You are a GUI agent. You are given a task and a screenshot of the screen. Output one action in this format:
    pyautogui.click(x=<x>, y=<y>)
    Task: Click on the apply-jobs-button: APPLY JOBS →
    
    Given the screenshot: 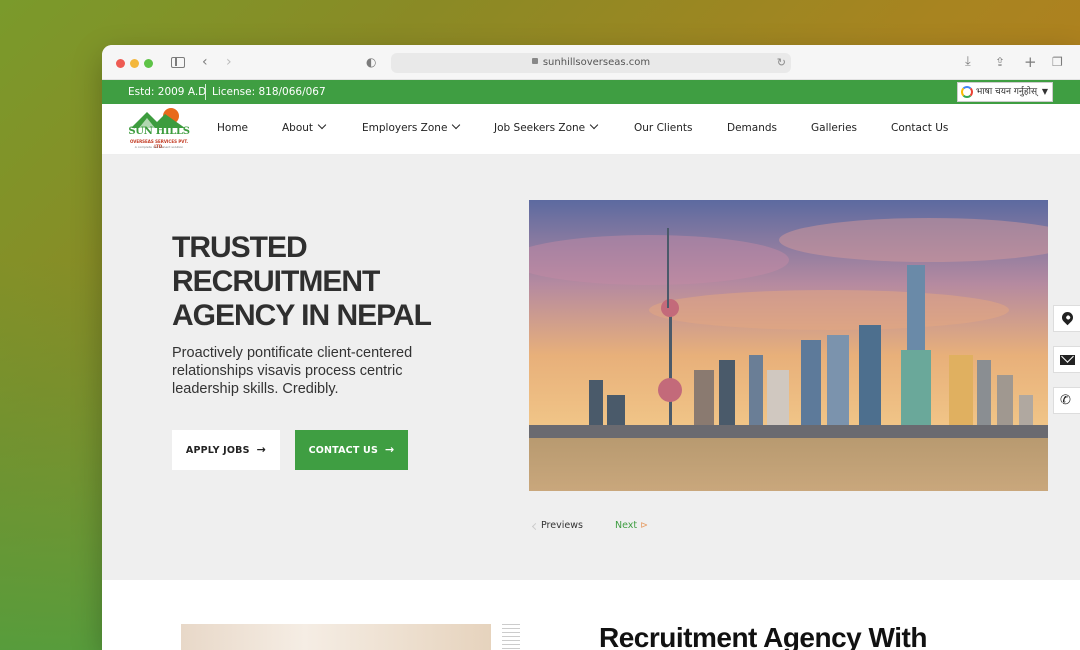 What is the action you would take?
    pyautogui.click(x=226, y=450)
    